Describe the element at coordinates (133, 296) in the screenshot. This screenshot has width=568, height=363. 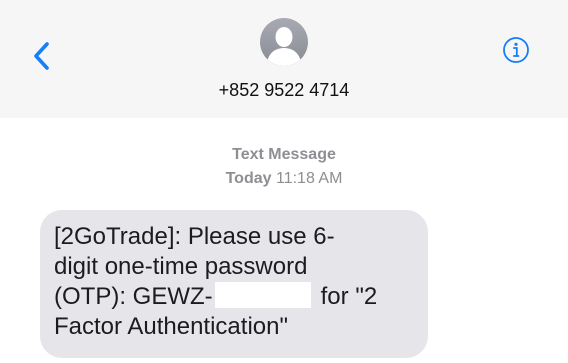
I see `otp-prefix: (OTP): GEWZ-` at that location.